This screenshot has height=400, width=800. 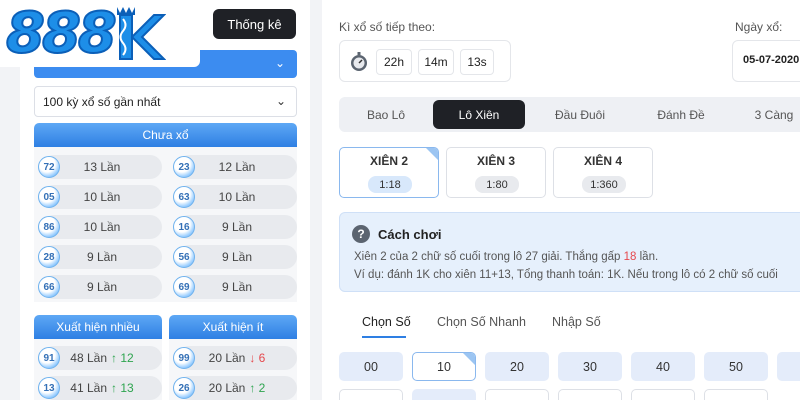 What do you see at coordinates (386, 322) in the screenshot?
I see `tab-chon-so: Chọn Số` at bounding box center [386, 322].